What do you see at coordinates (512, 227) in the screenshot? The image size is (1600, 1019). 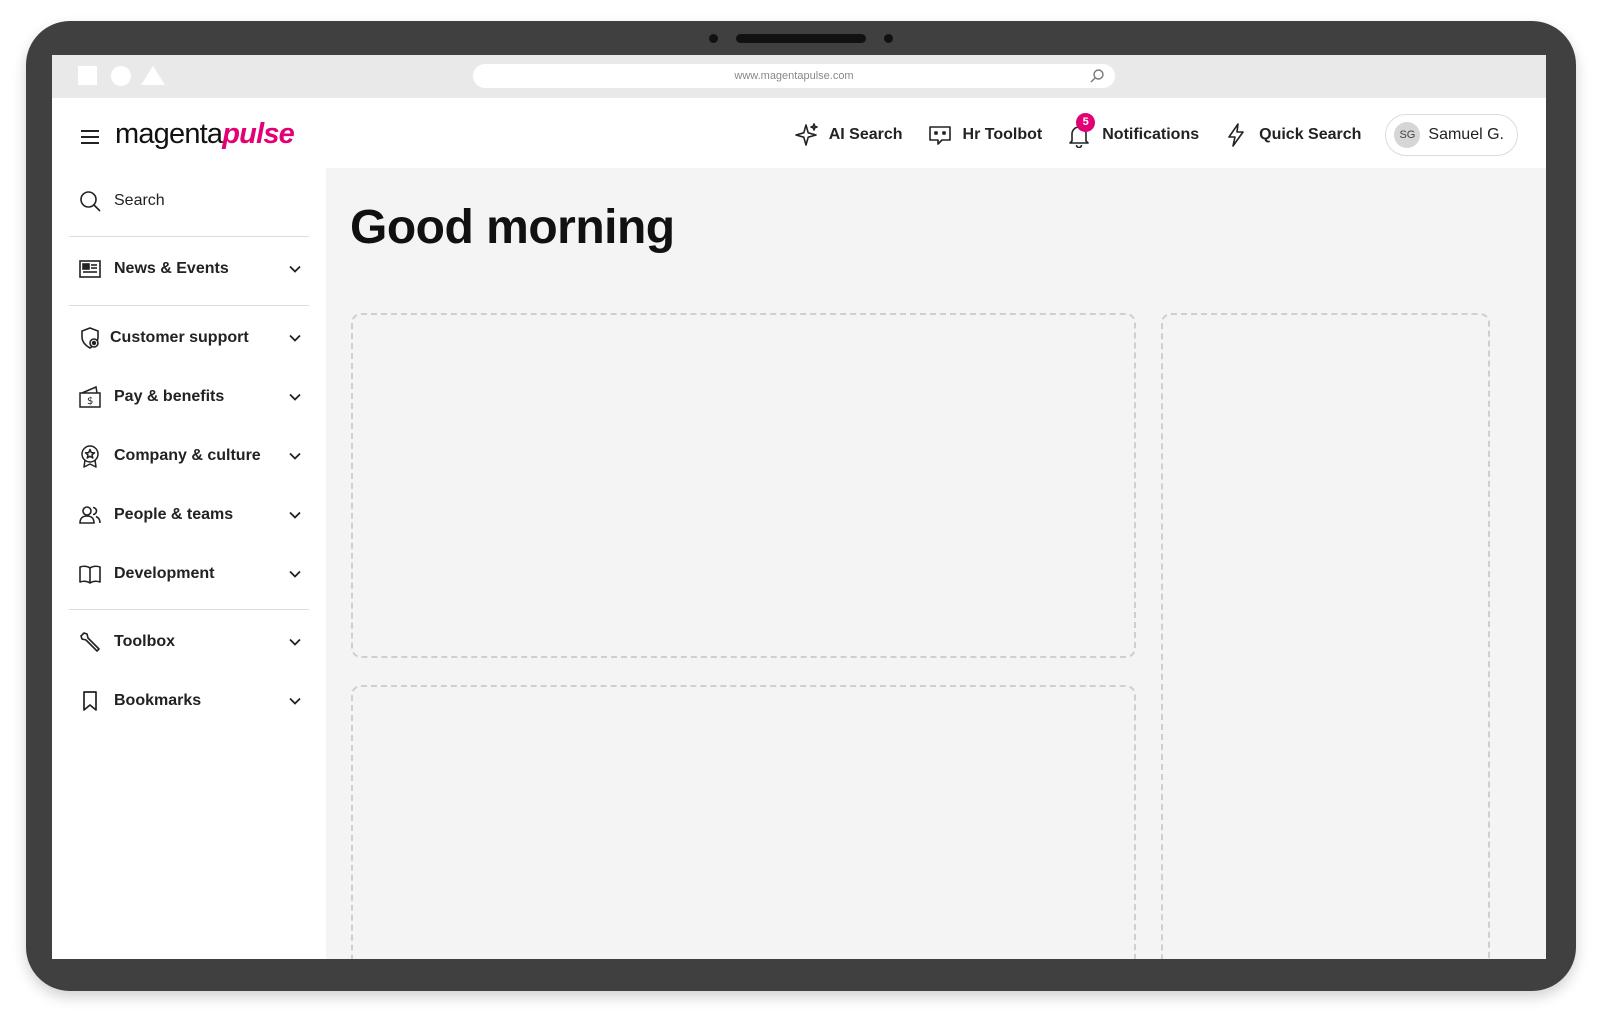 I see `page-title: Good morning` at bounding box center [512, 227].